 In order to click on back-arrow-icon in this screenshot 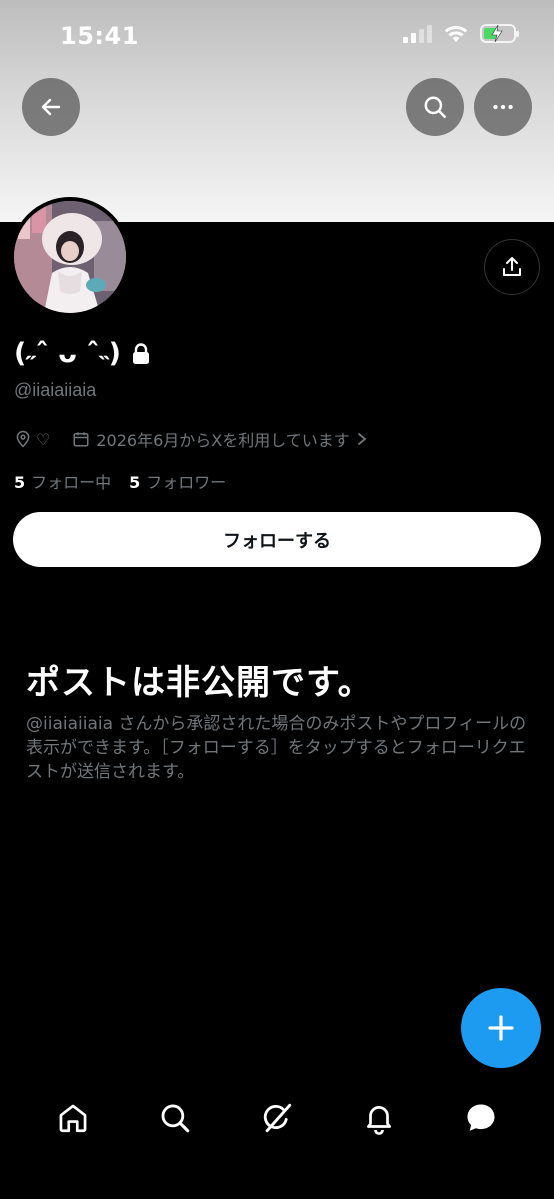, I will do `click(51, 107)`.